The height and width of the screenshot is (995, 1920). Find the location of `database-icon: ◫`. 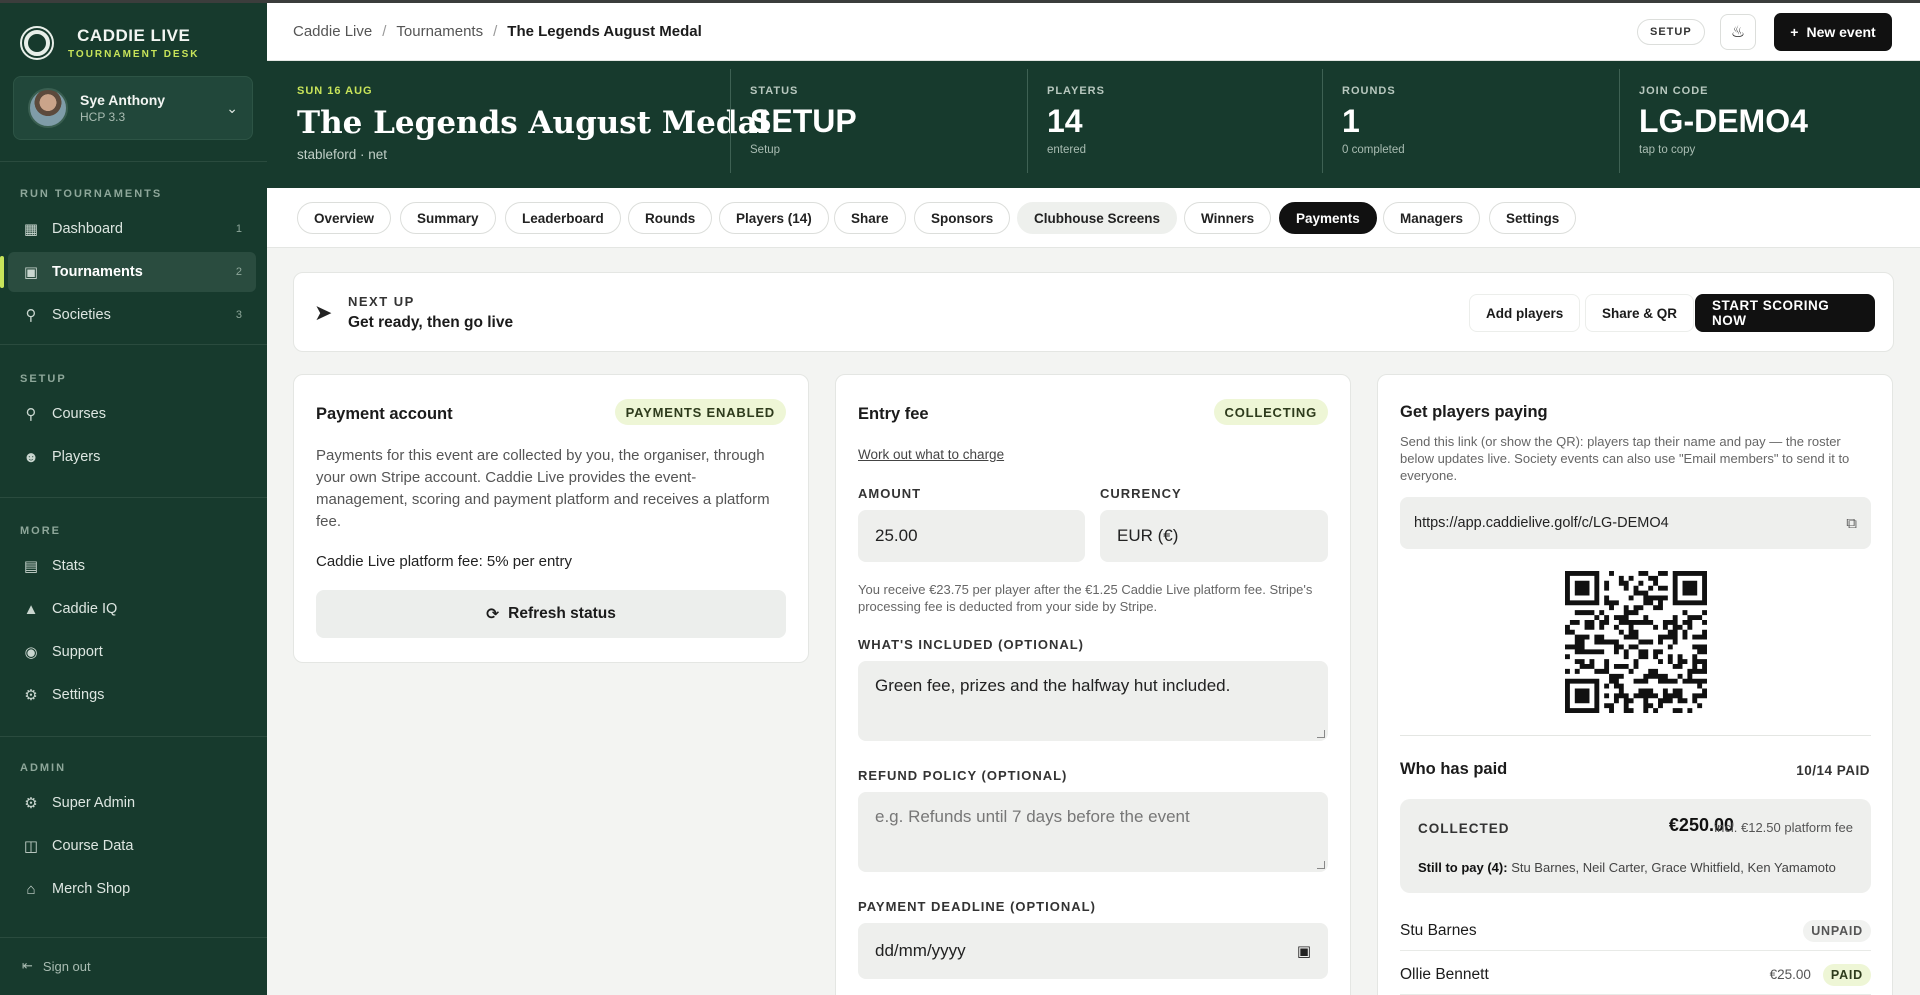

database-icon: ◫ is located at coordinates (31, 846).